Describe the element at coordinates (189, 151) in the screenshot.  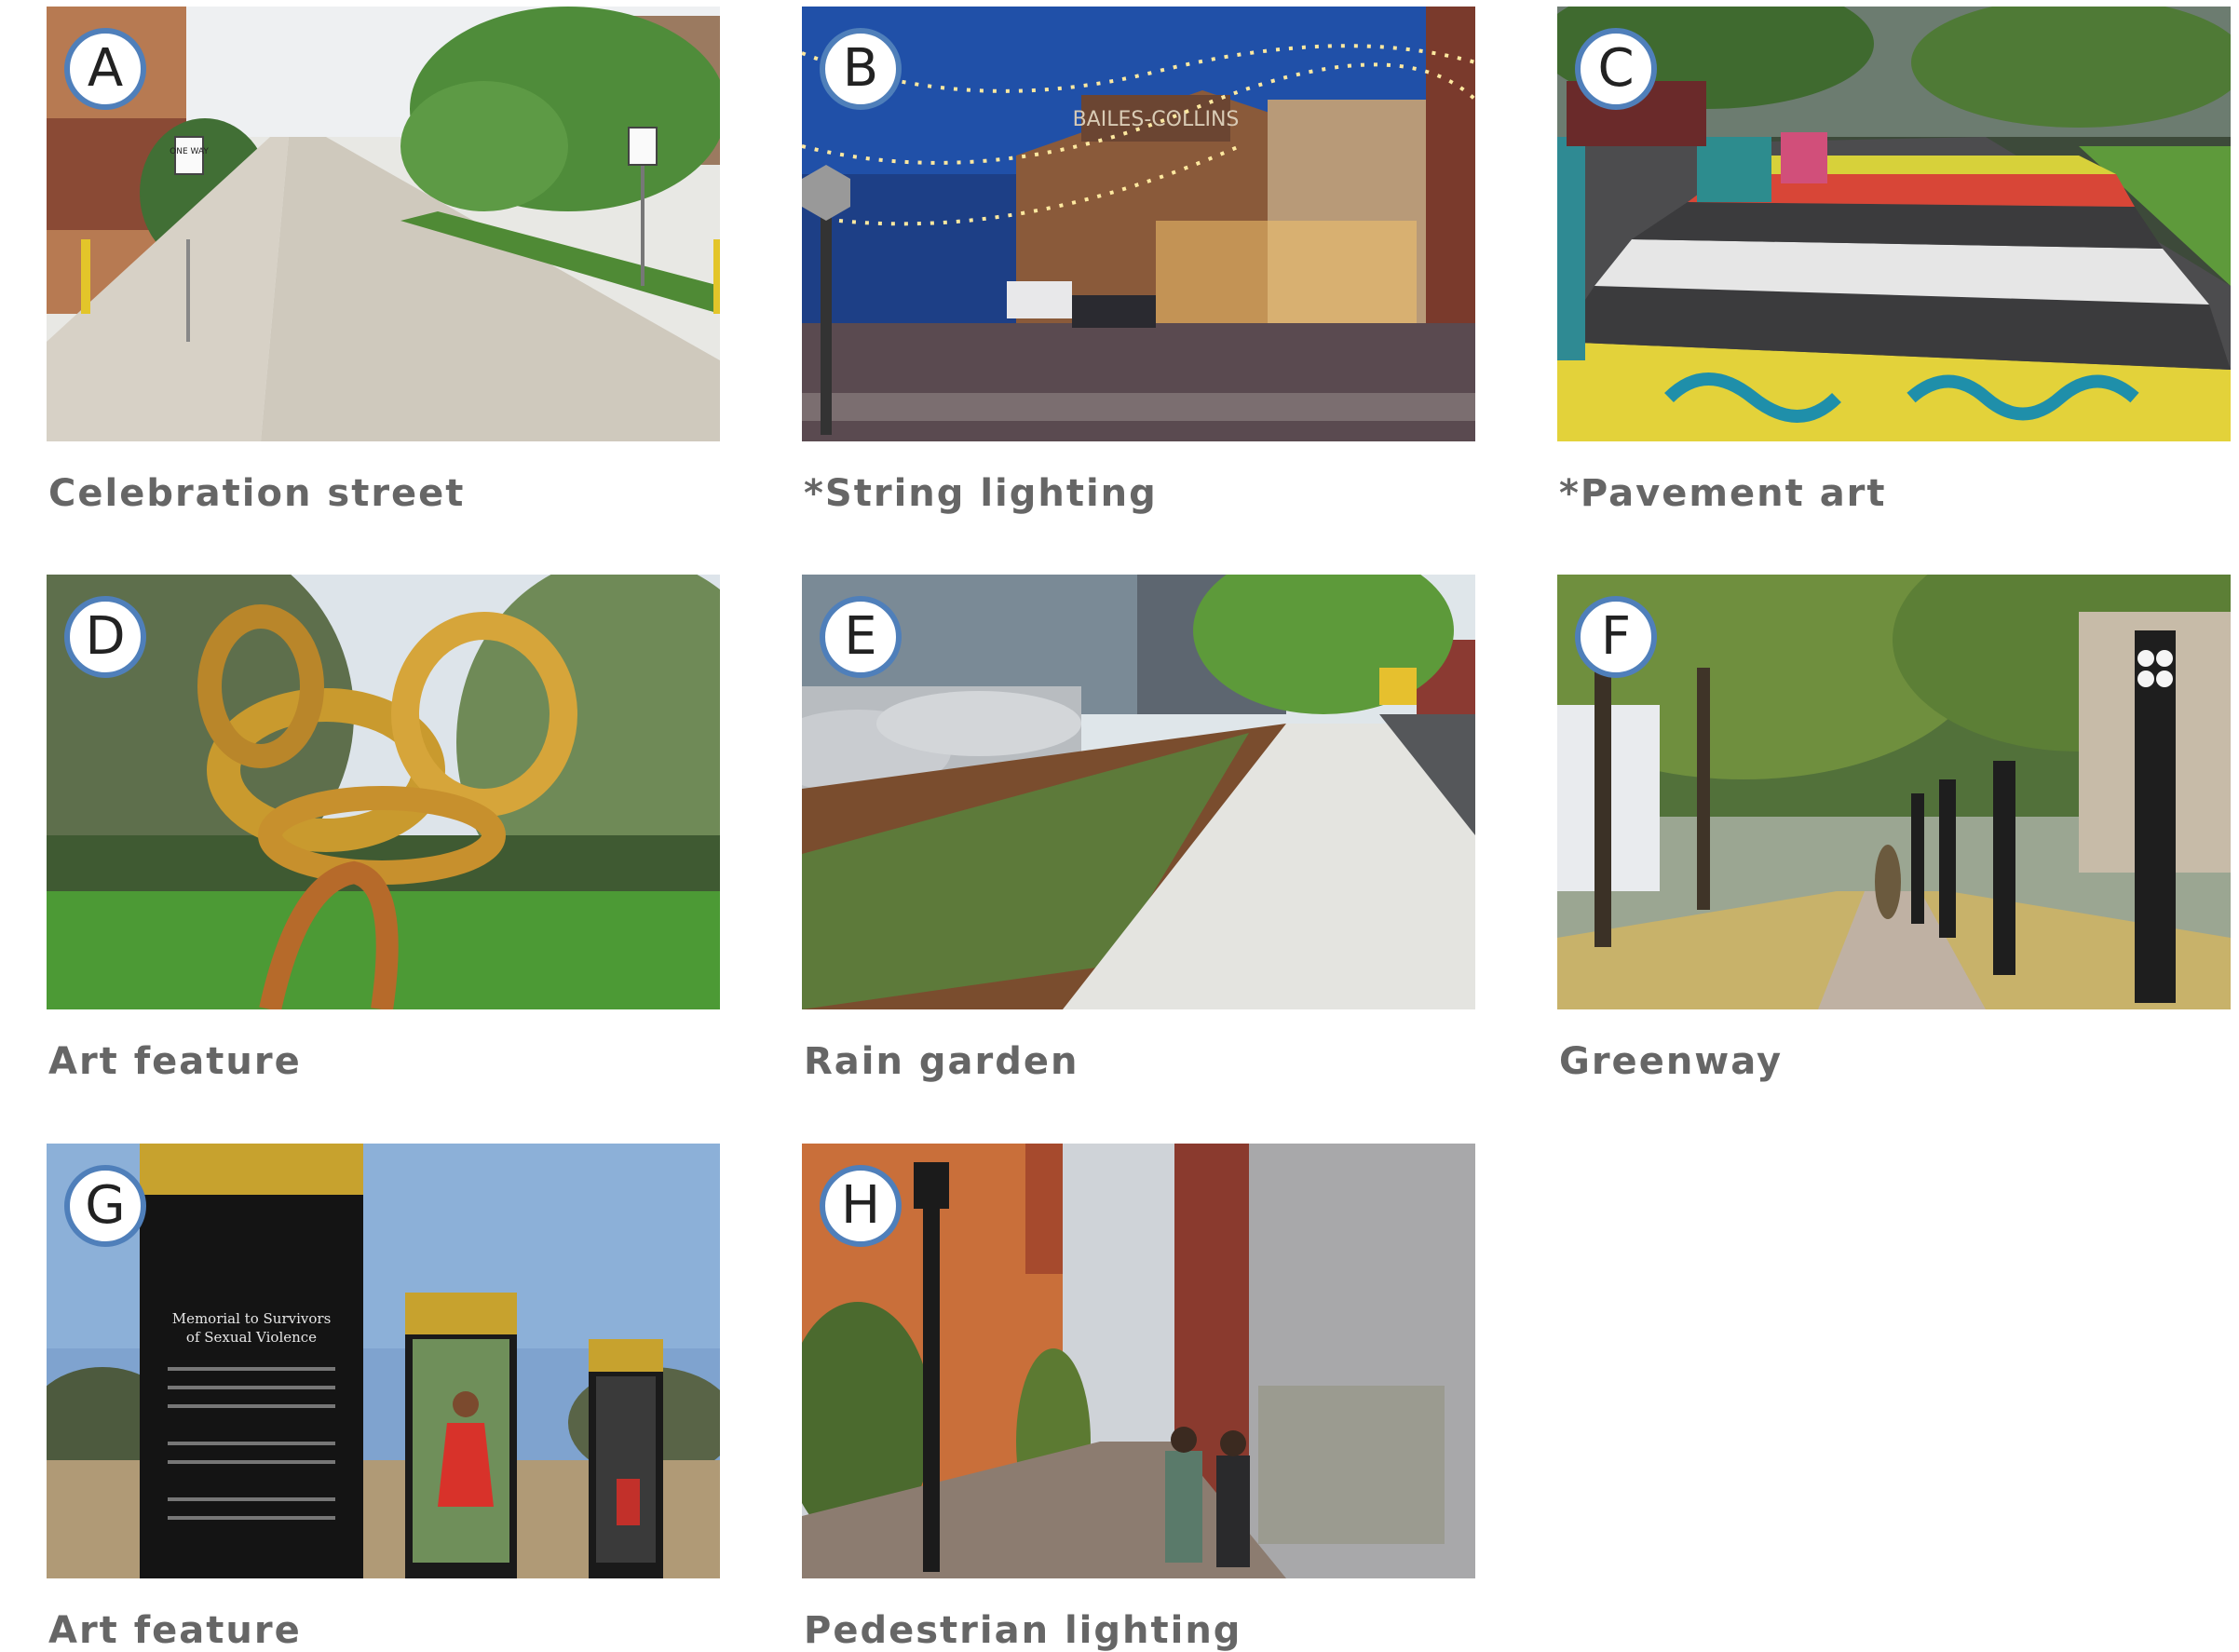
I see `one-way-sign-text: ONE WAY` at that location.